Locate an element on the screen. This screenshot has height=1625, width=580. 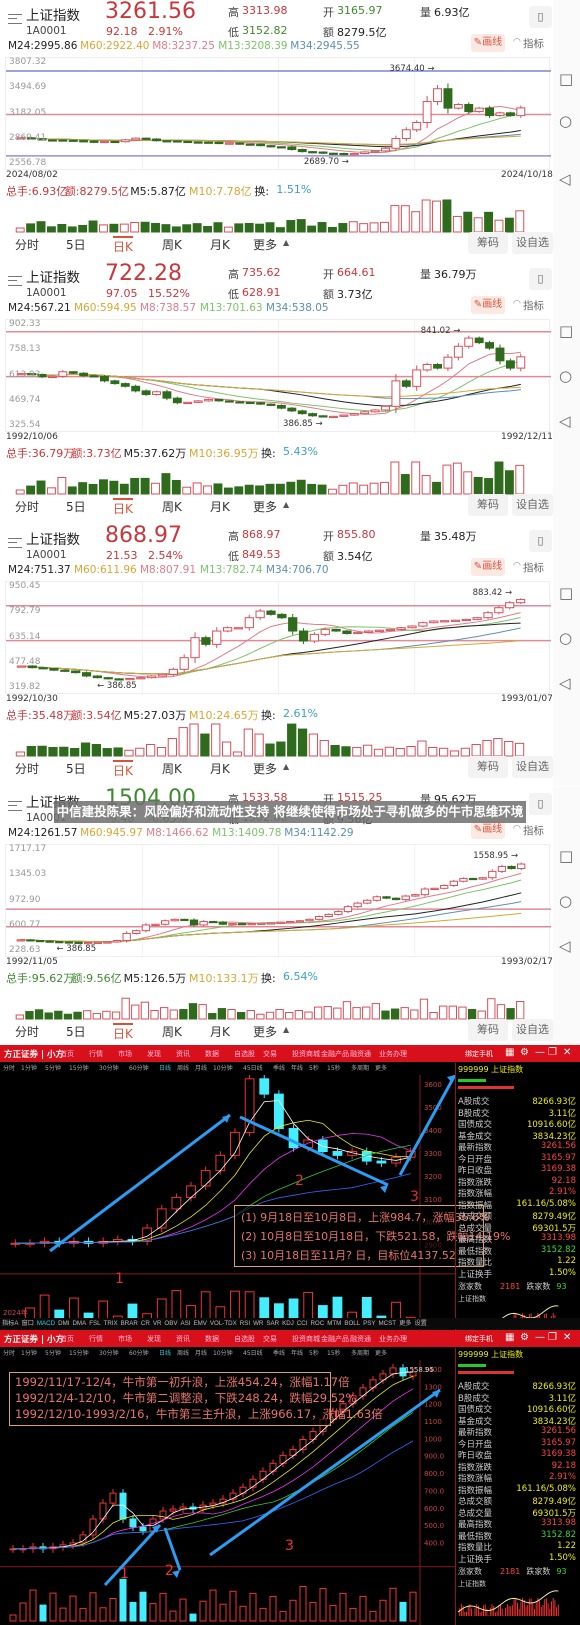
layout-icon: ▦ is located at coordinates (509, 1337).